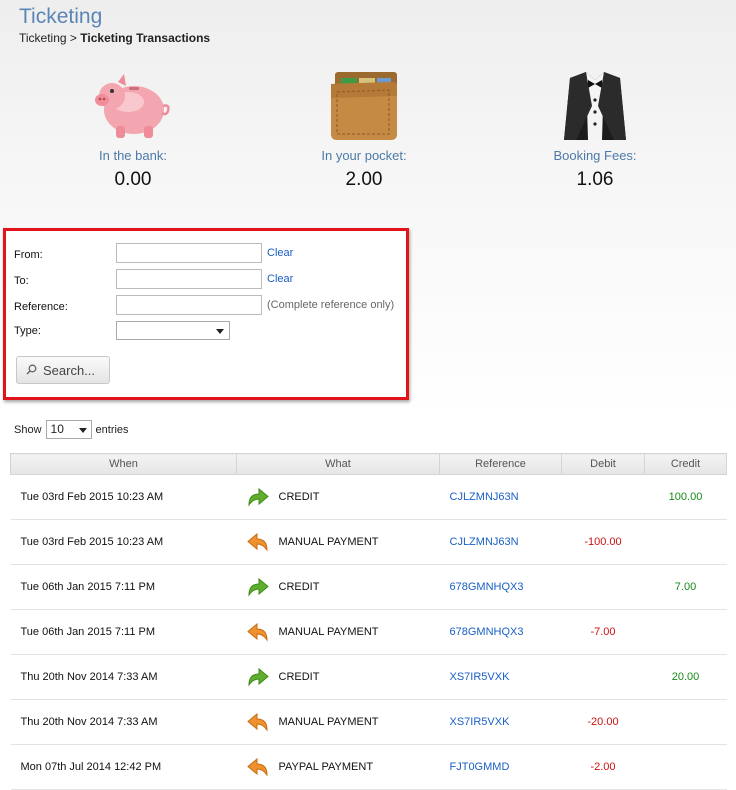  Describe the element at coordinates (189, 253) in the screenshot. I see `from-date-input` at that location.